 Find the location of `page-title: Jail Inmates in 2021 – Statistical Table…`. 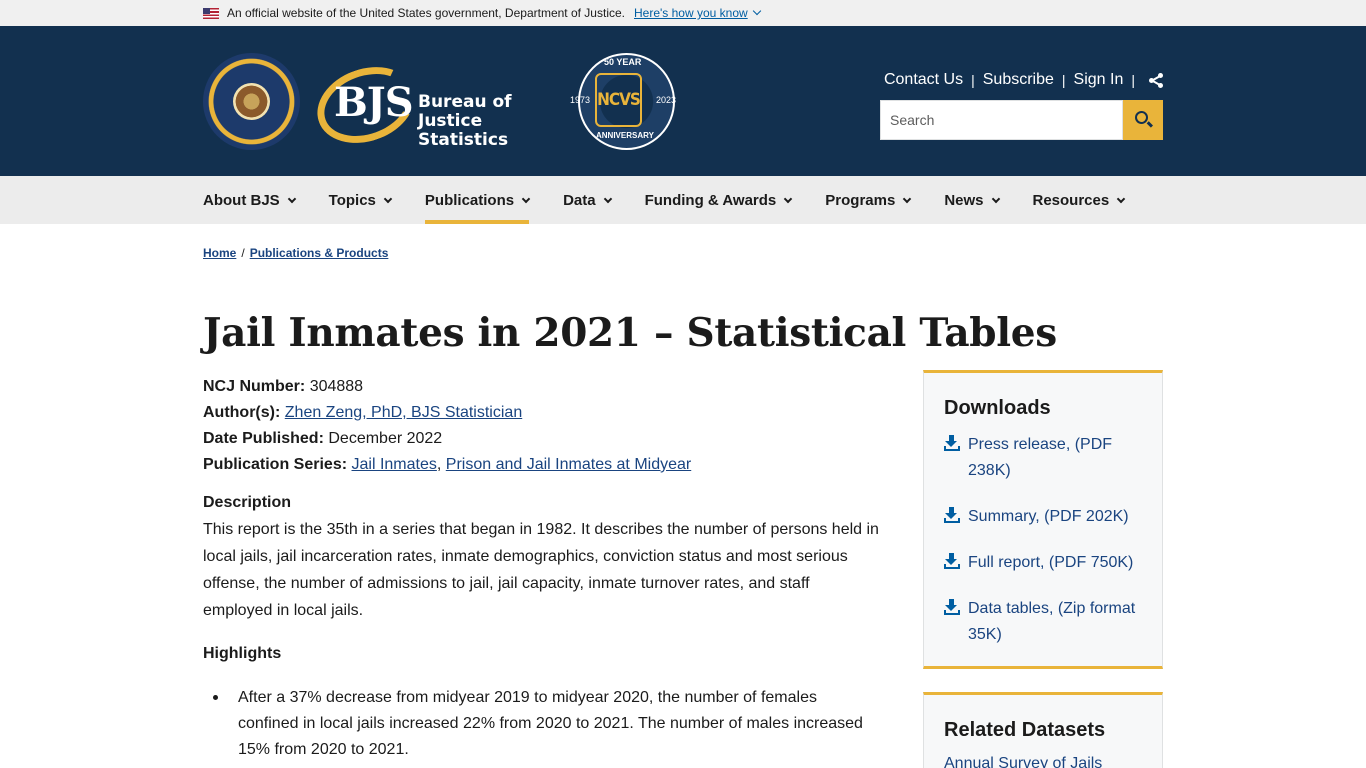

page-title: Jail Inmates in 2021 – Statistical Table… is located at coordinates (630, 333).